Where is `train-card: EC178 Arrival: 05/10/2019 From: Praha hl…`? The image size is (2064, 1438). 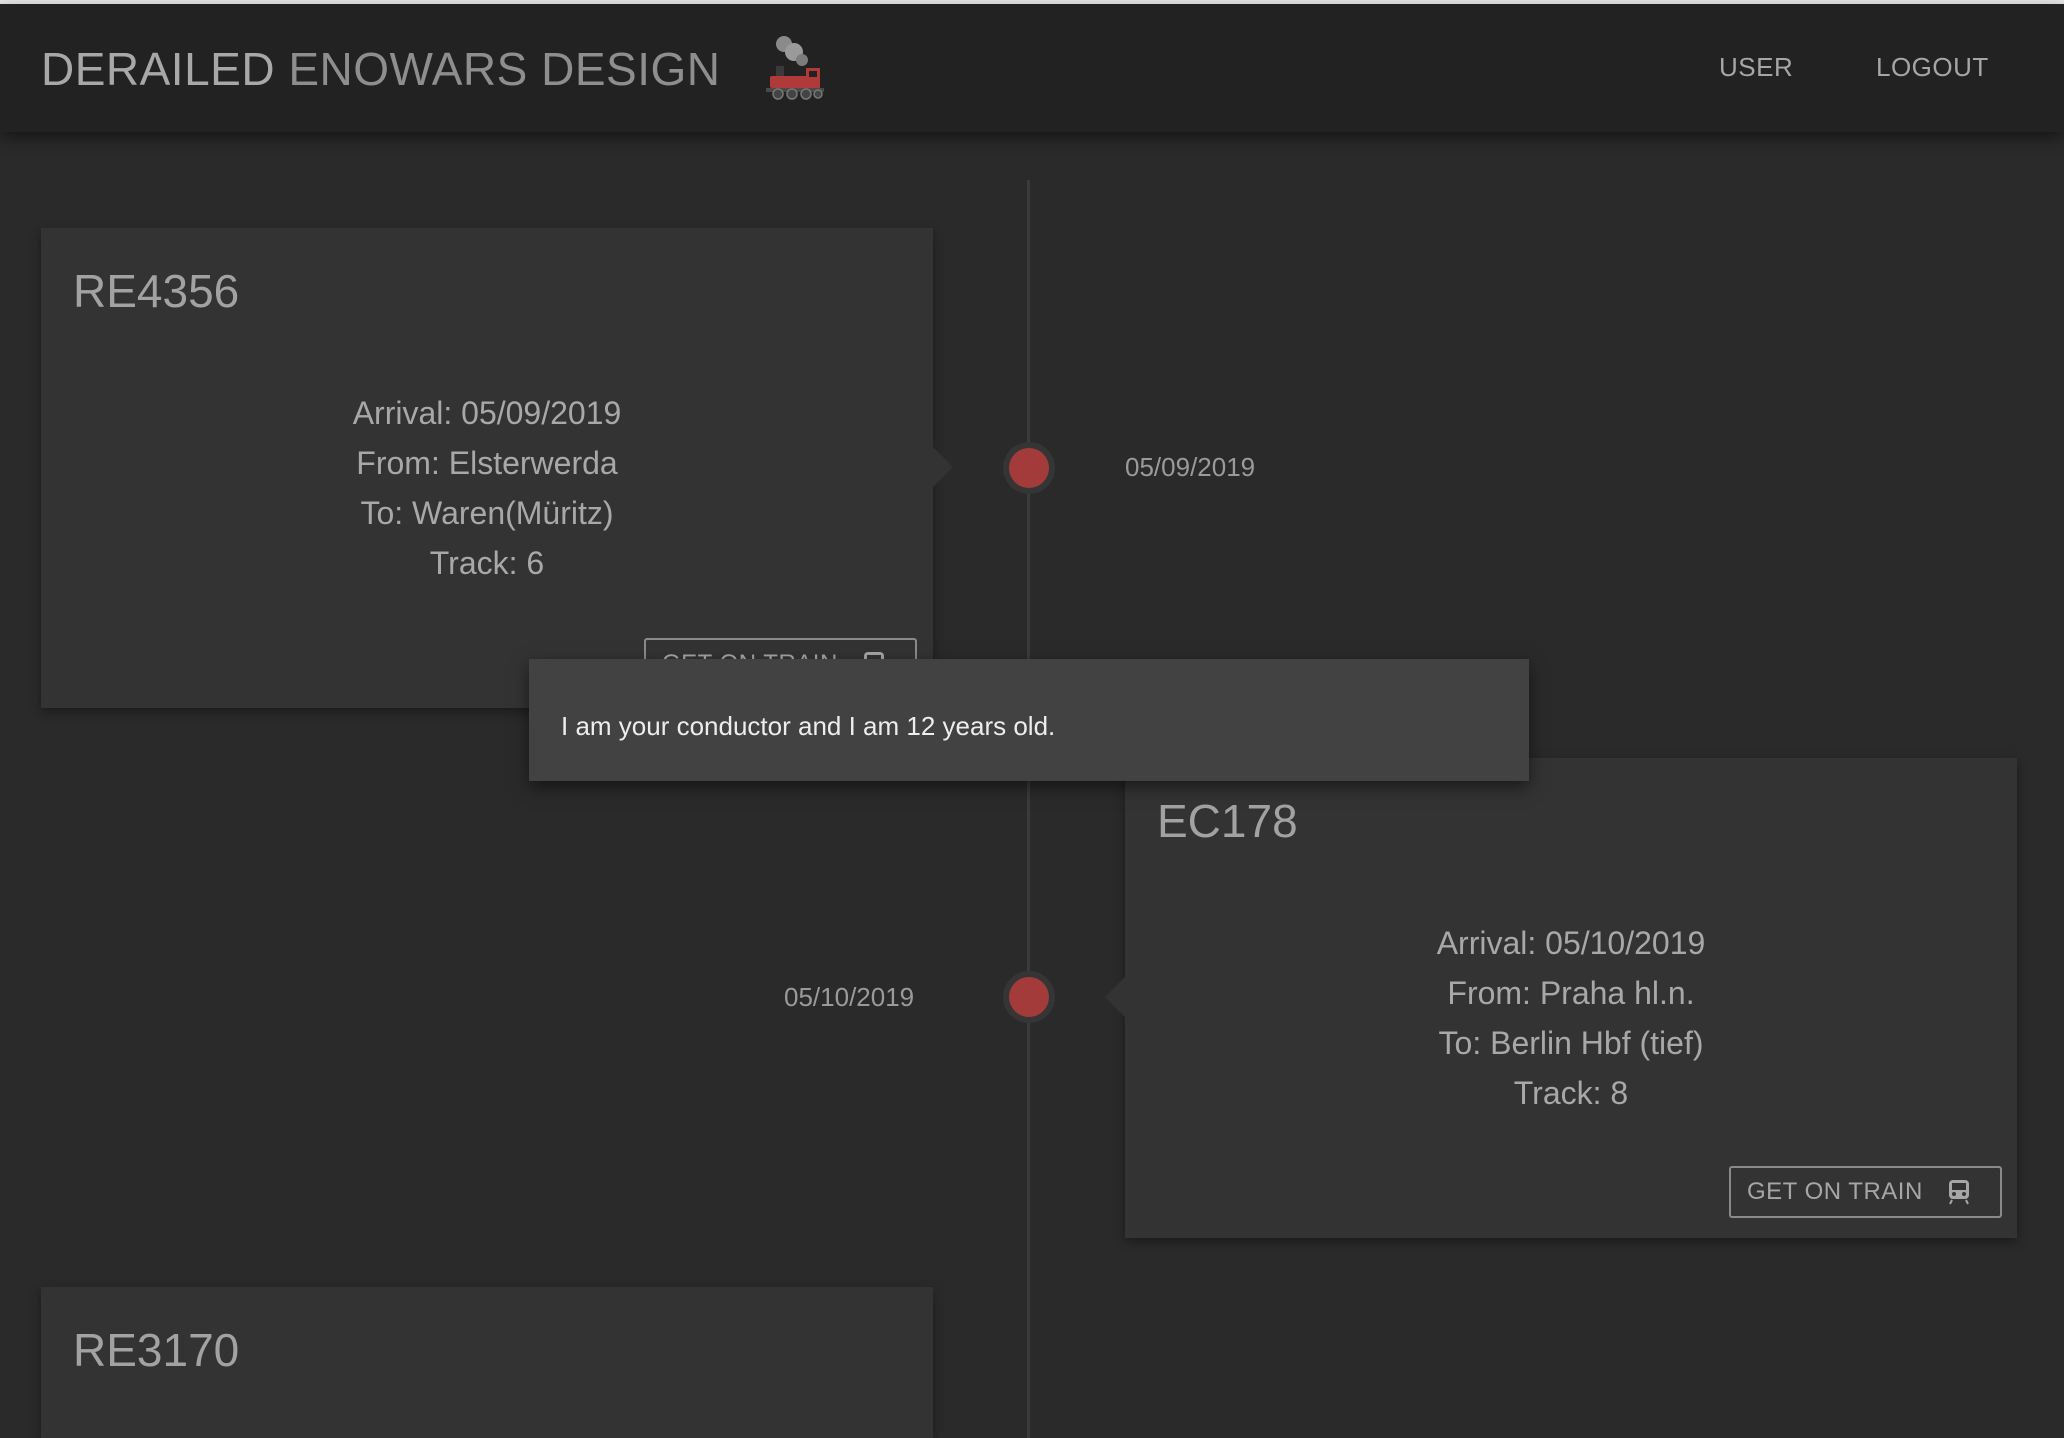
train-card: EC178 Arrival: 05/10/2019 From: Praha hl… is located at coordinates (1561, 998).